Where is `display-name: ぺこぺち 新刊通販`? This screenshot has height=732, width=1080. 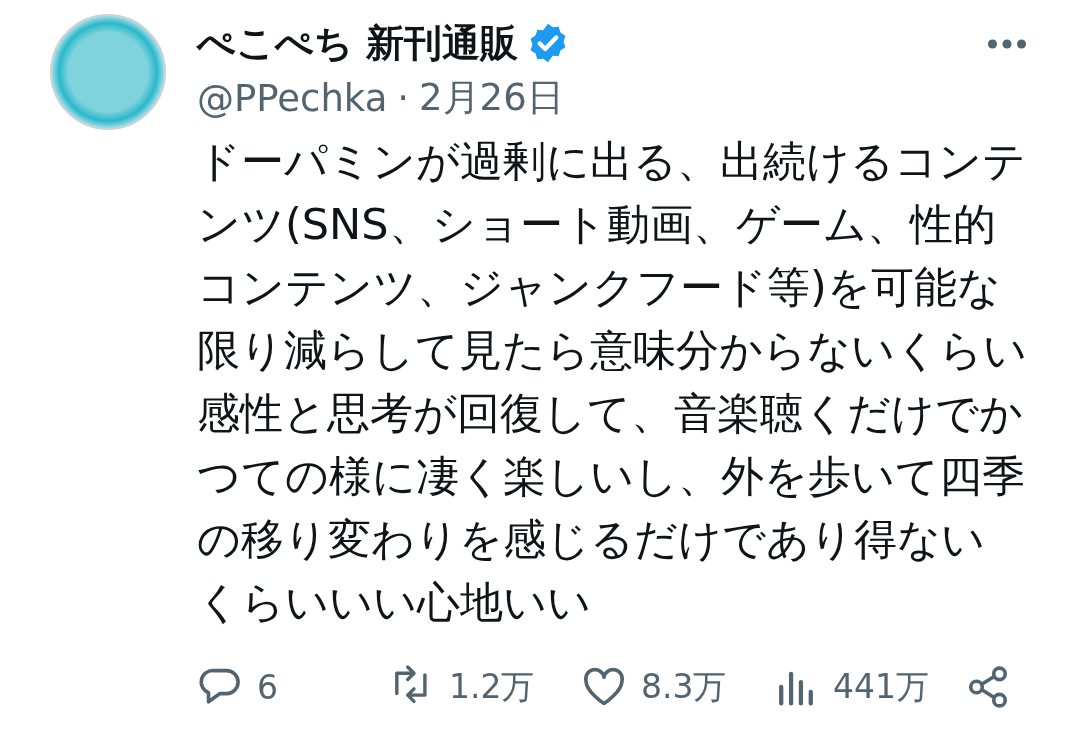 display-name: ぺこぺち 新刊通販 is located at coordinates (358, 43).